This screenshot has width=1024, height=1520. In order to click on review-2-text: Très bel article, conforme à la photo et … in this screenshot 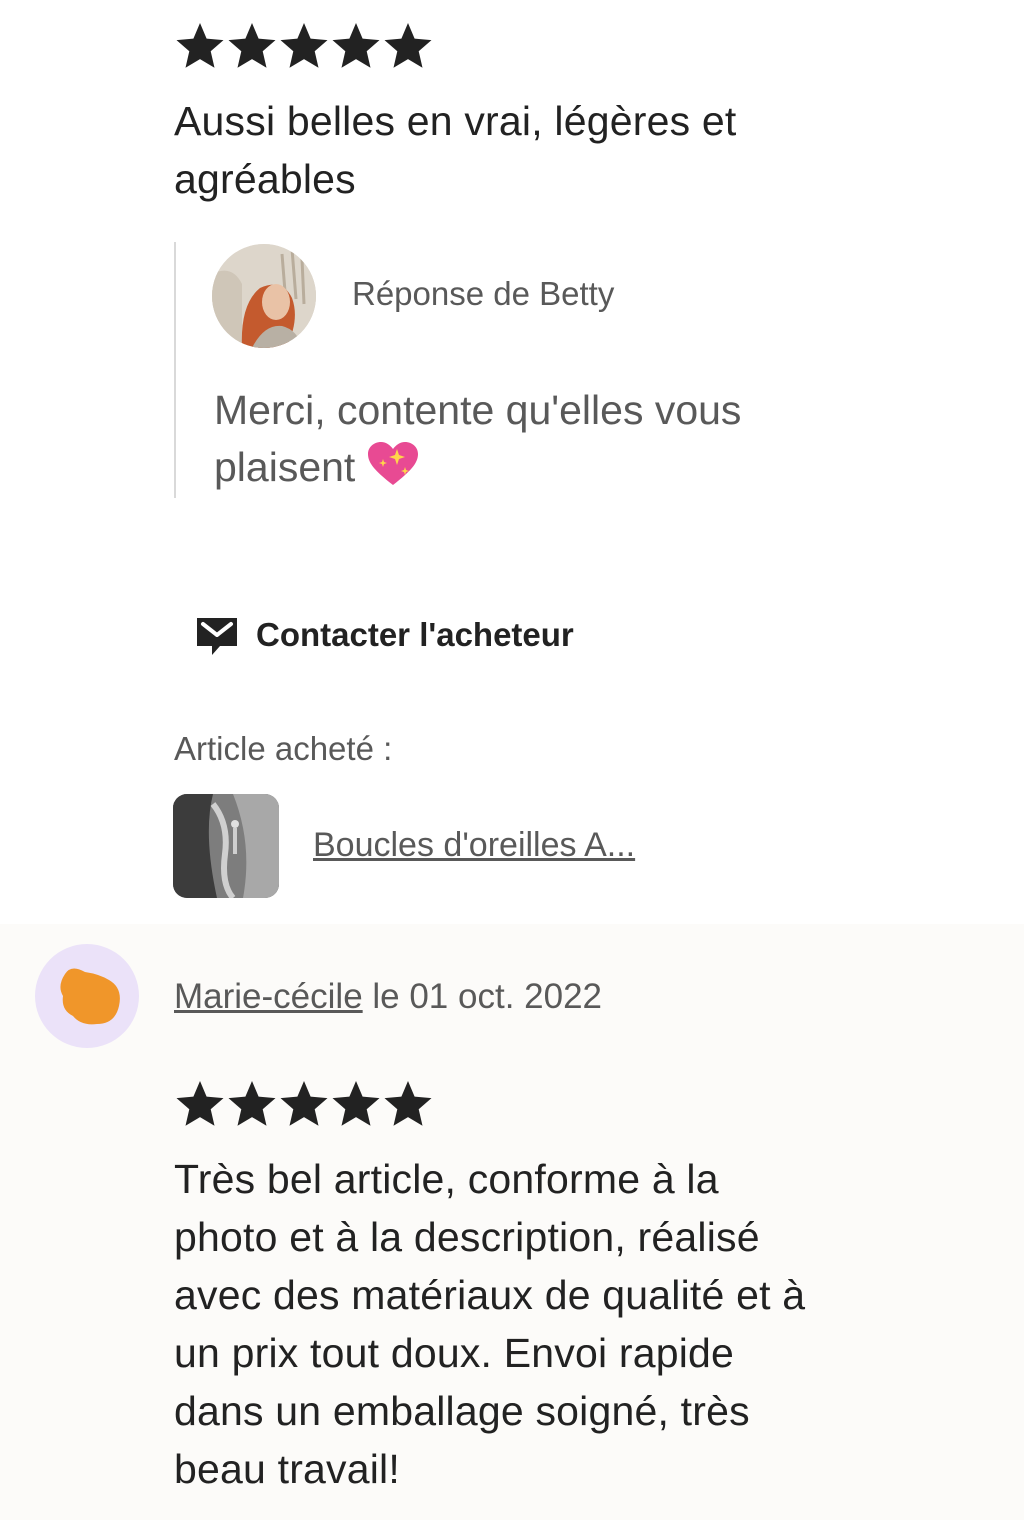, I will do `click(489, 1324)`.